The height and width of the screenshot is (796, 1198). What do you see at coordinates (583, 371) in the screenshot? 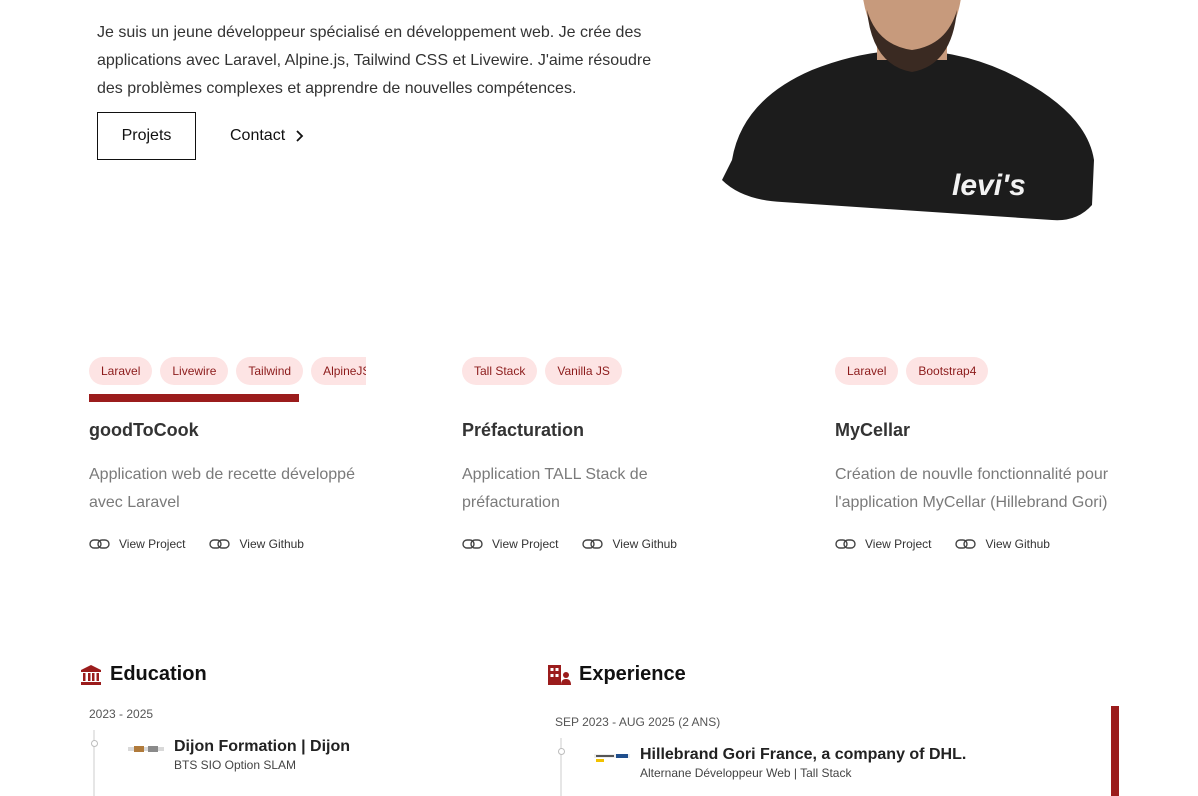
I see `tag-vanilla-js: Vanilla JS` at bounding box center [583, 371].